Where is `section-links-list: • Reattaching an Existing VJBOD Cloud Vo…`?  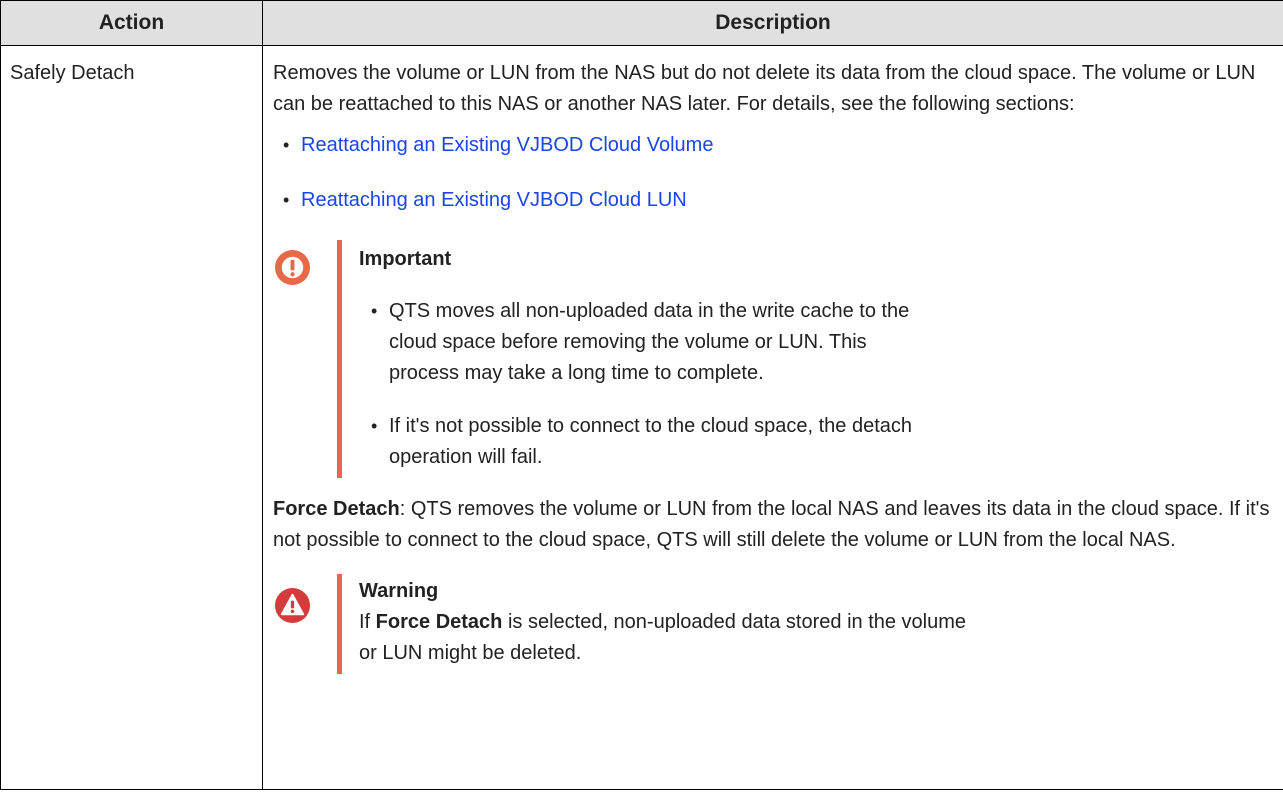 section-links-list: • Reattaching an Existing VJBOD Cloud Vo… is located at coordinates (773, 173).